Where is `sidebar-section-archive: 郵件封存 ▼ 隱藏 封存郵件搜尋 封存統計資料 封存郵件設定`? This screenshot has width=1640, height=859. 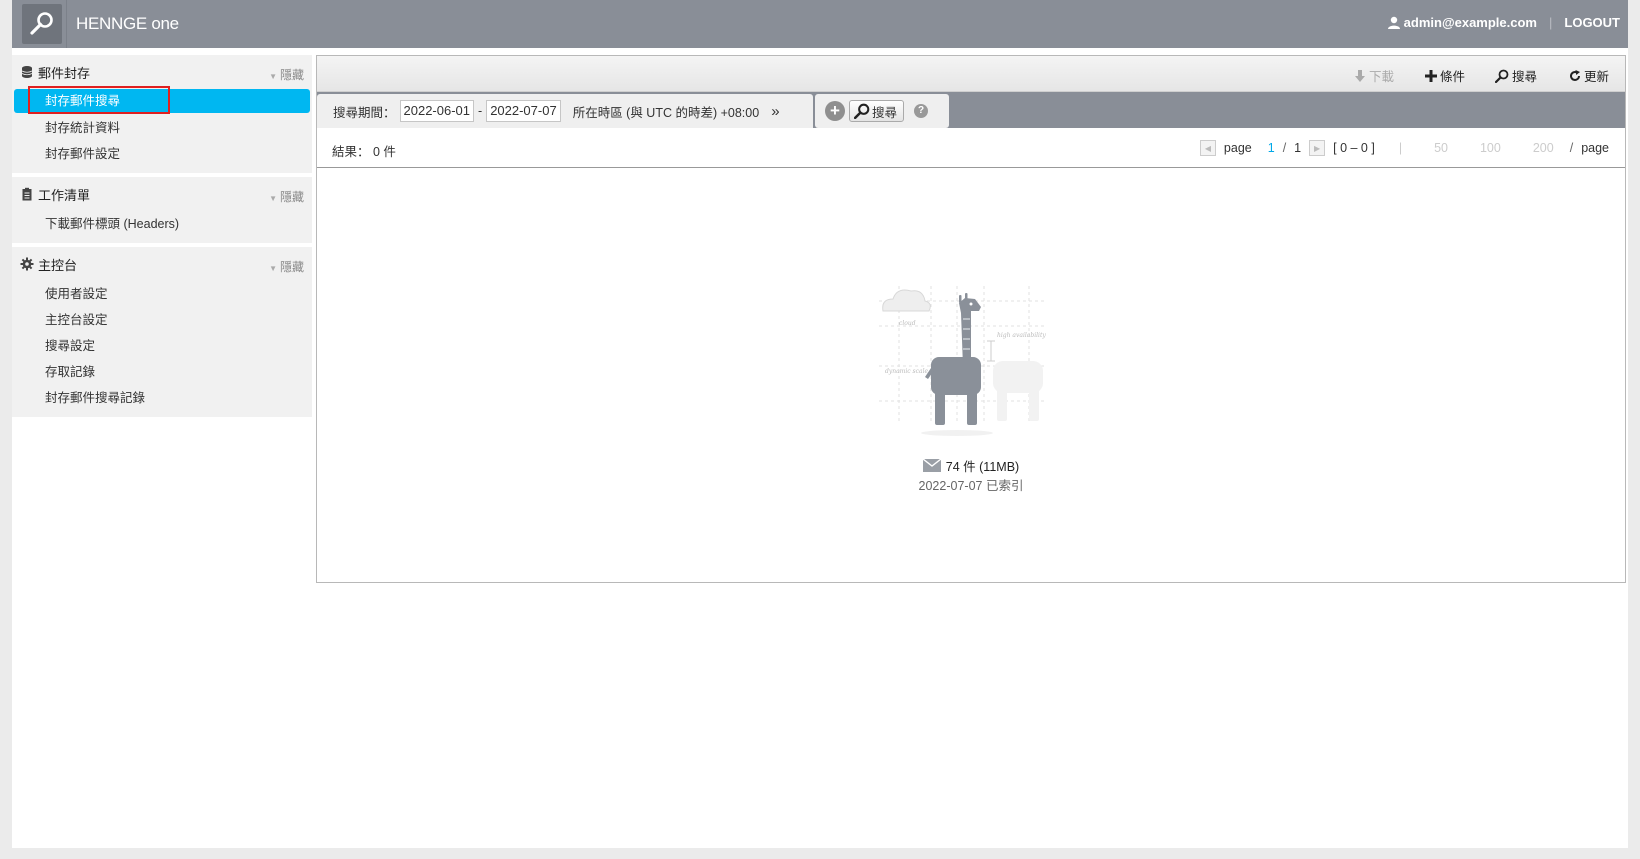 sidebar-section-archive: 郵件封存 ▼ 隱藏 封存郵件搜尋 封存統計資料 封存郵件設定 is located at coordinates (162, 114).